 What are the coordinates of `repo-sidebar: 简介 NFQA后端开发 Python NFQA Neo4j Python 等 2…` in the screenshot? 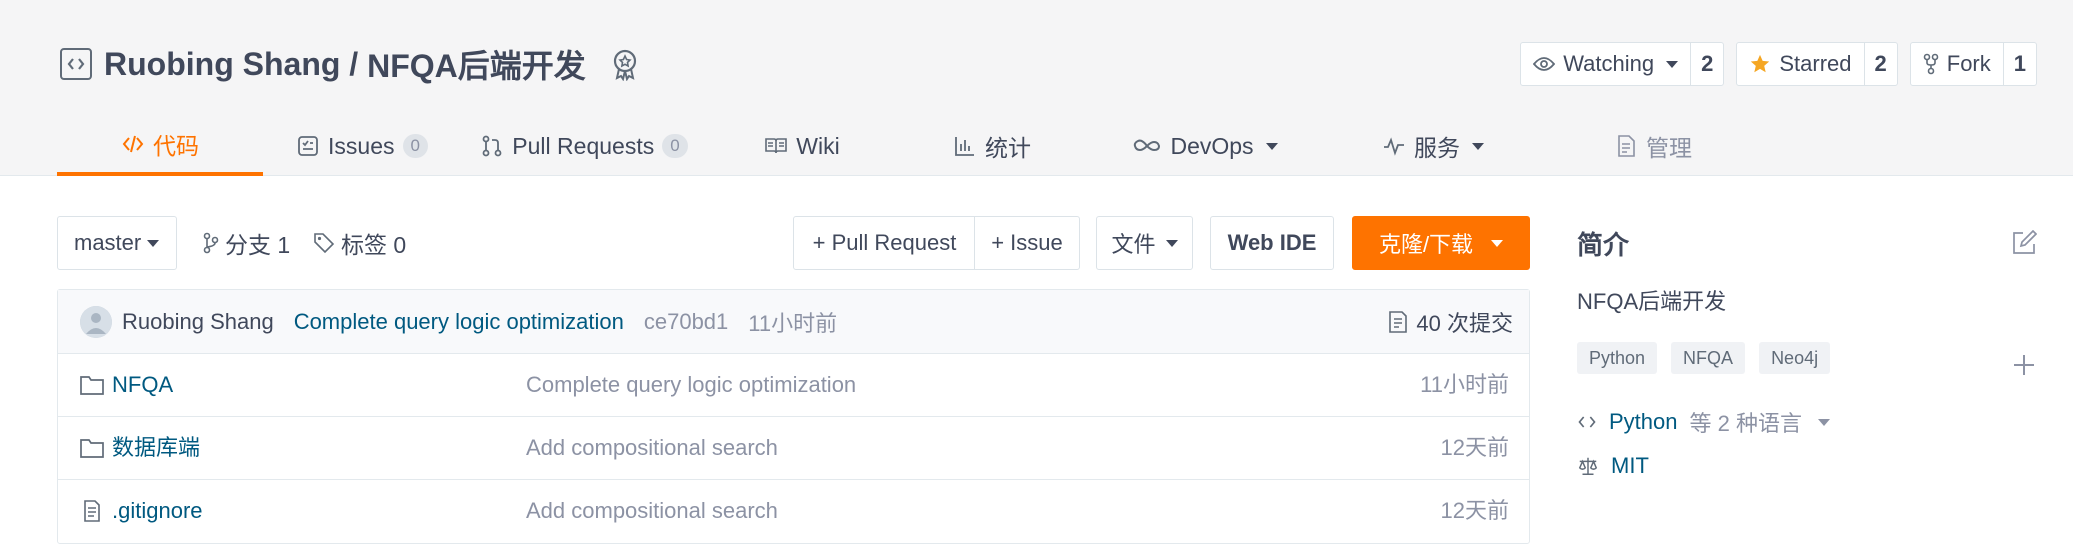 It's located at (1807, 349).